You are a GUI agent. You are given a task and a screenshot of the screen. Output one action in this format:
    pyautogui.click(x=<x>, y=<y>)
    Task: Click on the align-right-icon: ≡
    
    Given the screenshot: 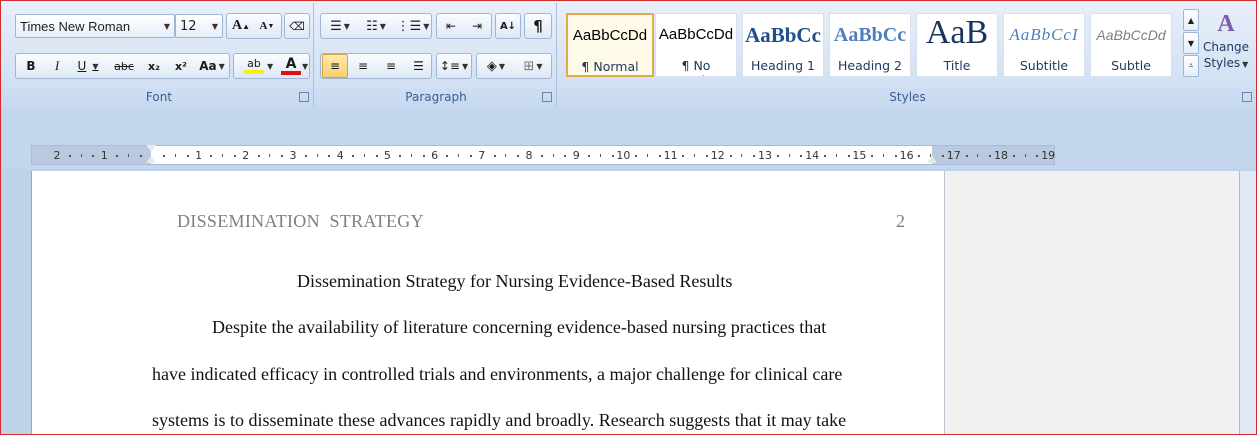 What is the action you would take?
    pyautogui.click(x=391, y=66)
    